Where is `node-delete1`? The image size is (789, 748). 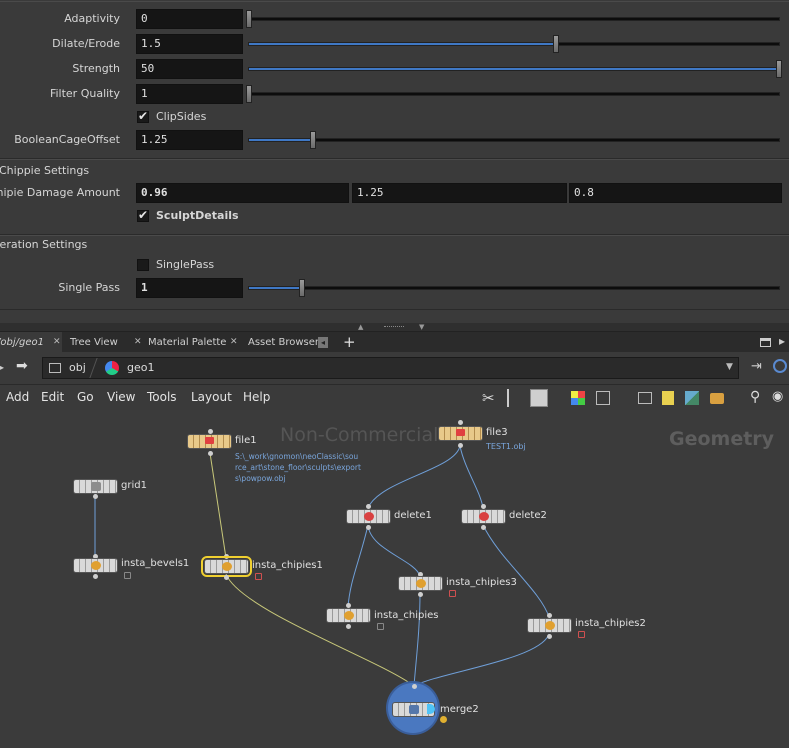
node-delete1 is located at coordinates (368, 516).